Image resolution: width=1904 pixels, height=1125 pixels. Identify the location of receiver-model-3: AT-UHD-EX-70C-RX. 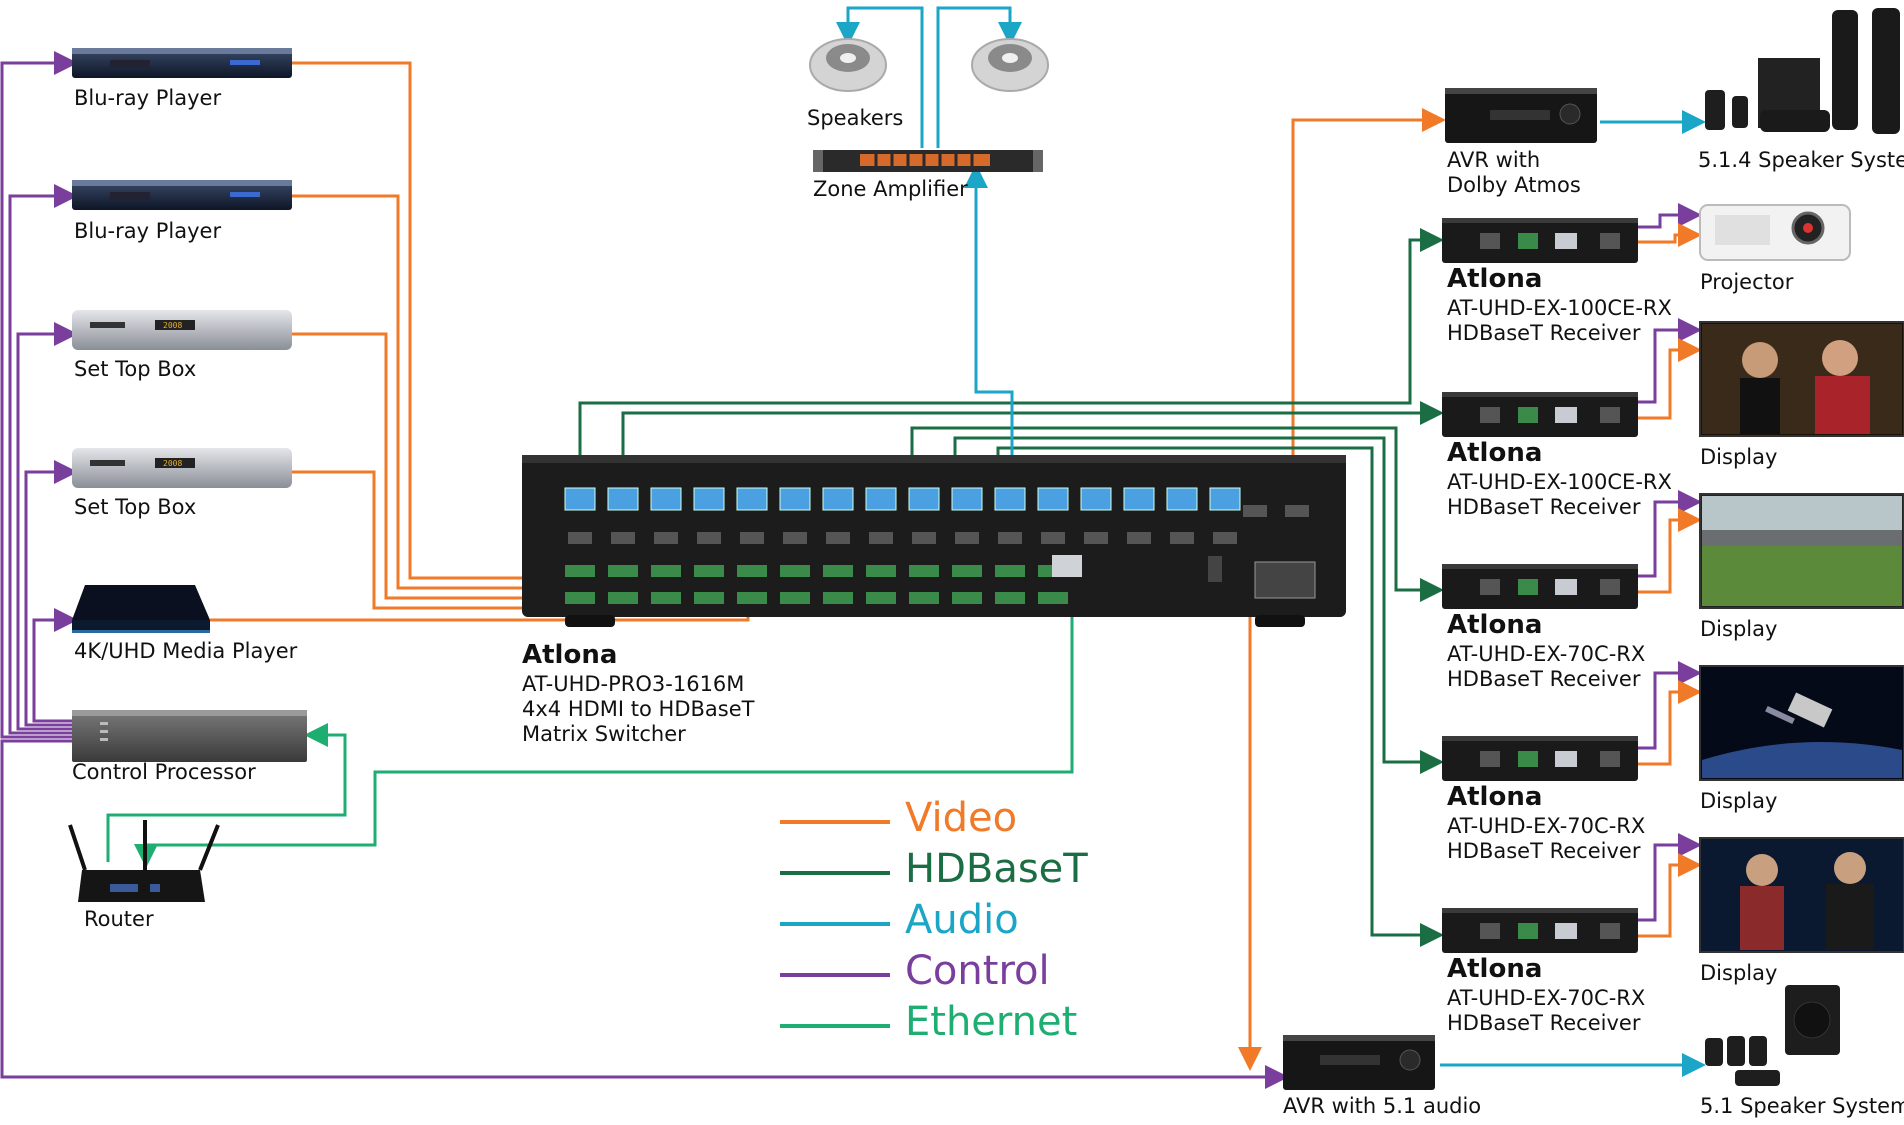
(1546, 654).